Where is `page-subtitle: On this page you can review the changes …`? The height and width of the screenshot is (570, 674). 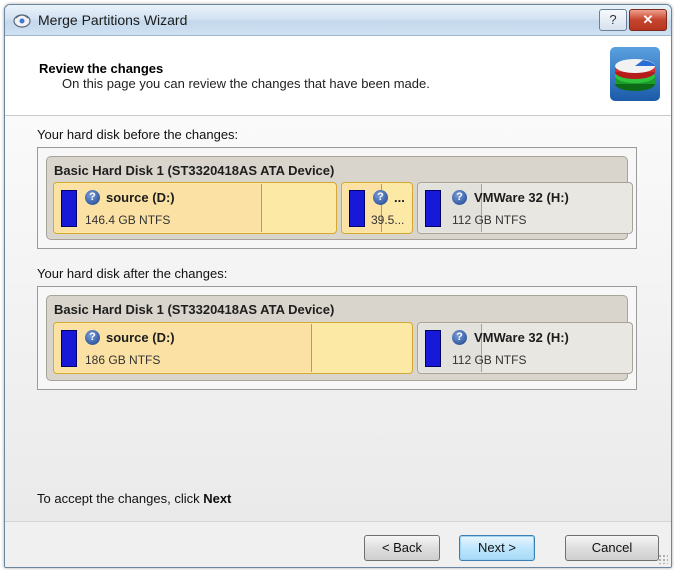 page-subtitle: On this page you can review the changes … is located at coordinates (246, 83).